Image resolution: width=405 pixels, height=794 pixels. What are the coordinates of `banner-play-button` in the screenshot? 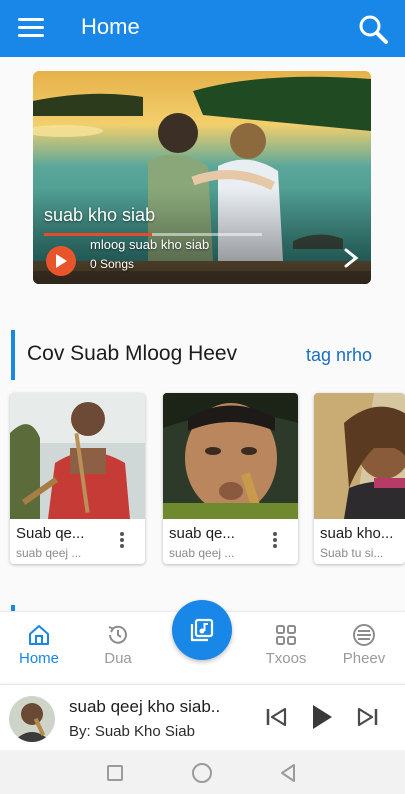 It's located at (61, 261).